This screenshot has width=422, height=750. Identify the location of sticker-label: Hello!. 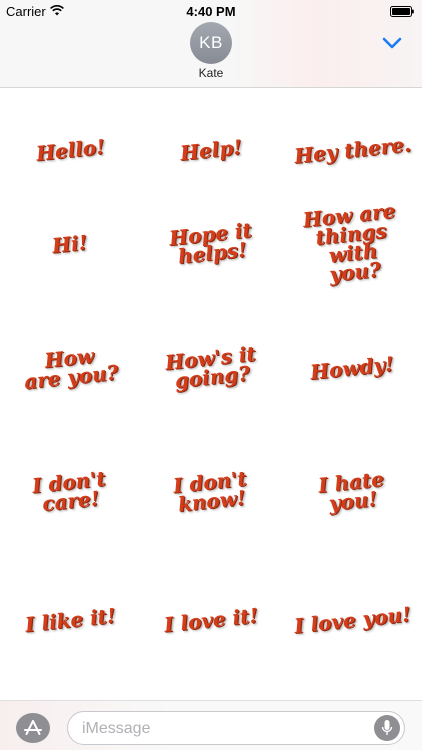
(70, 149).